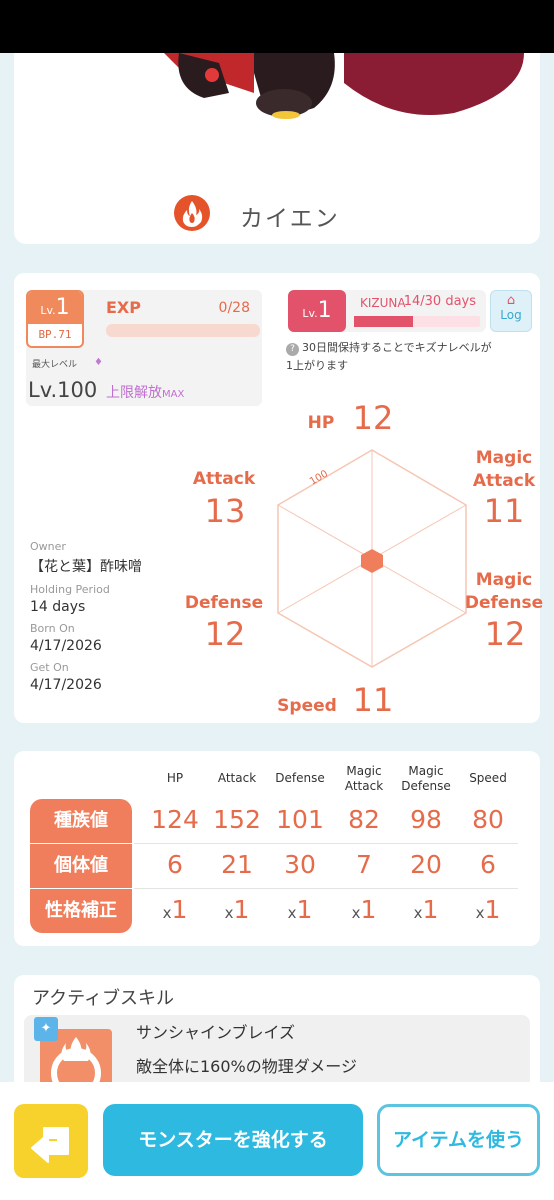 The width and height of the screenshot is (554, 1200). Describe the element at coordinates (175, 819) in the screenshot. I see `table-cell: 124` at that location.